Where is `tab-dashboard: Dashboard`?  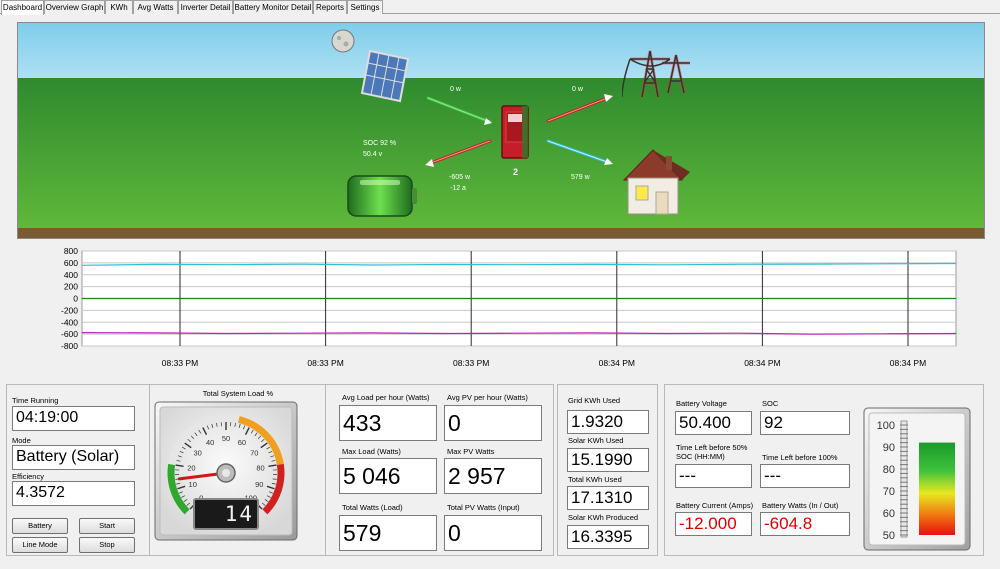 tab-dashboard: Dashboard is located at coordinates (22, 7).